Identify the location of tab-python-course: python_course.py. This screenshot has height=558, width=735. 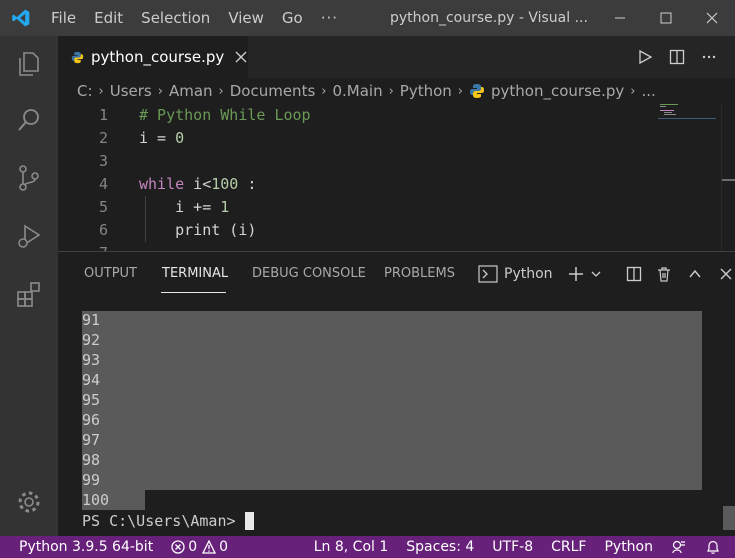
(153, 57).